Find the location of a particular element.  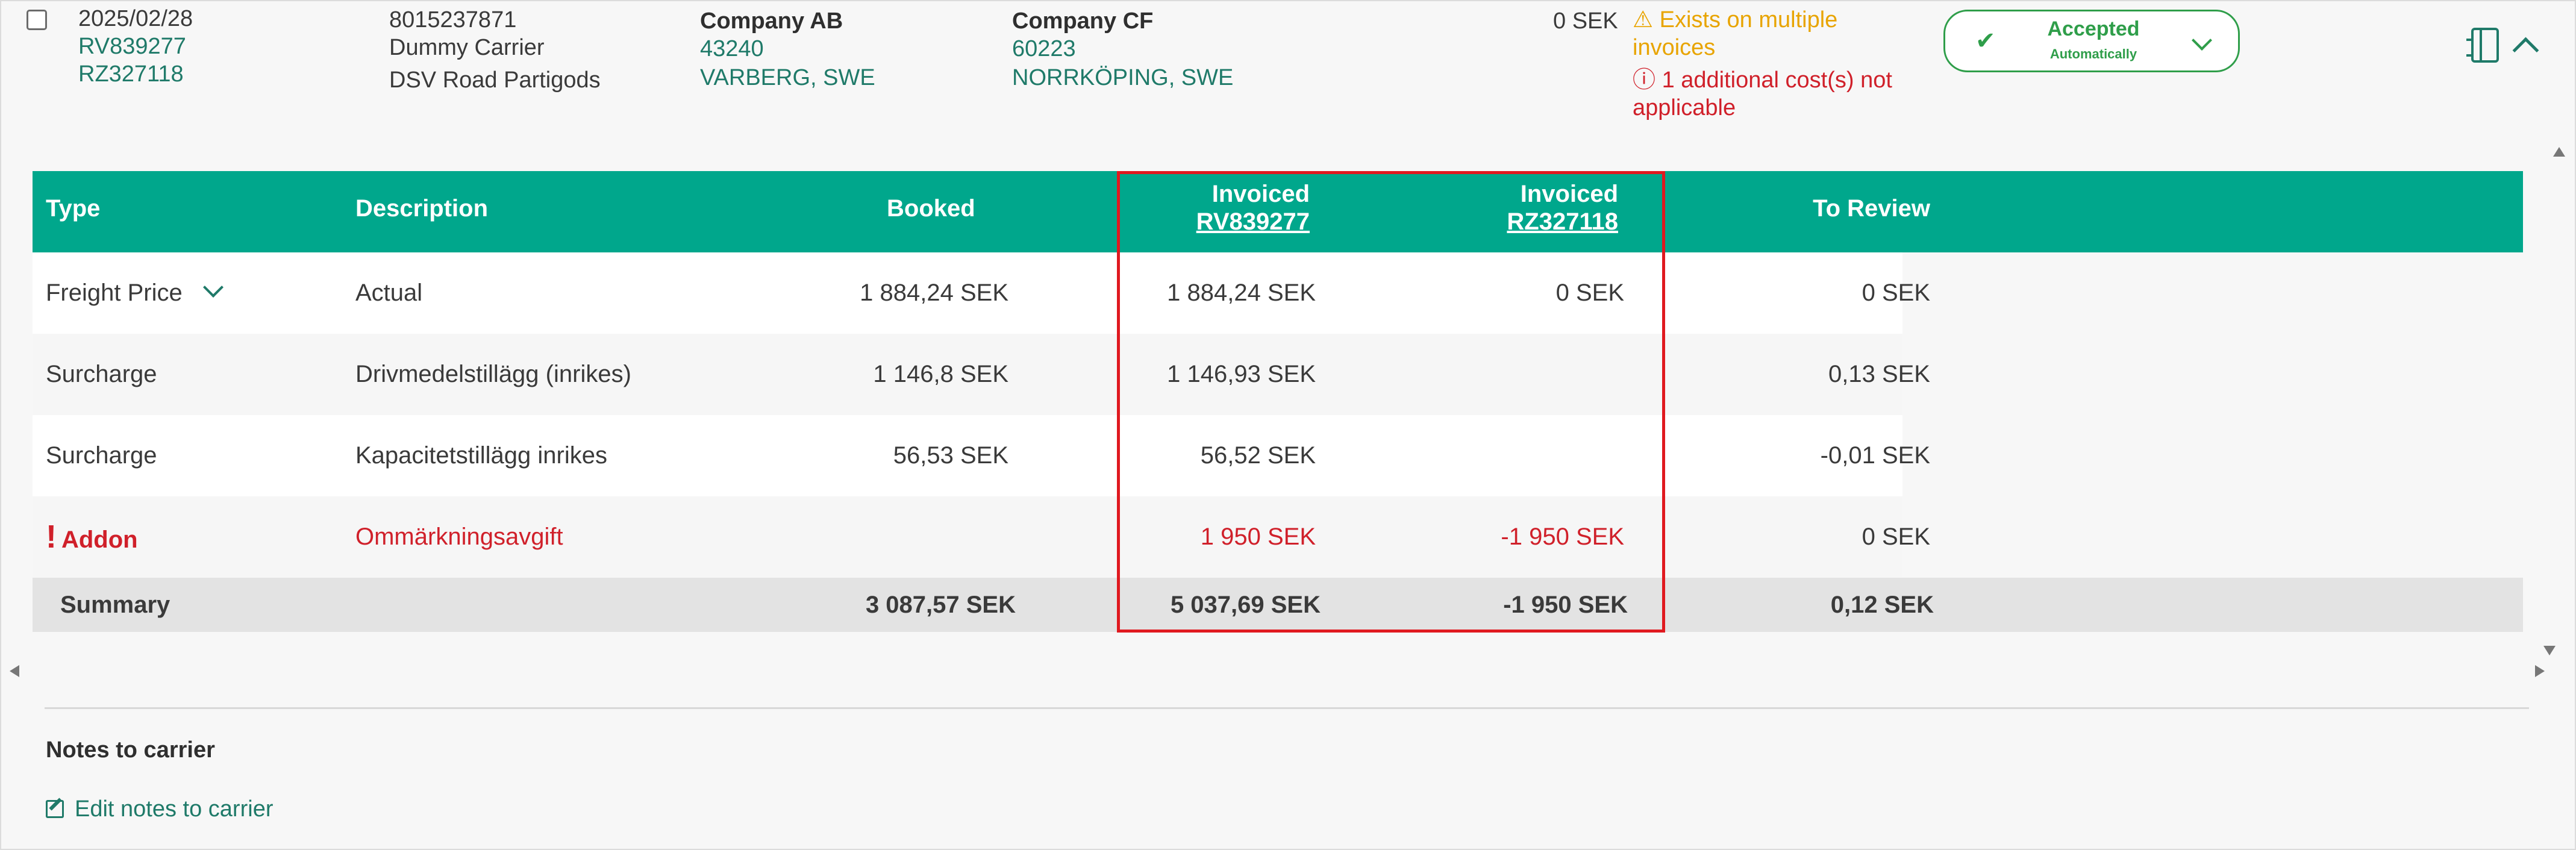

chevron-down-icon is located at coordinates (213, 287).